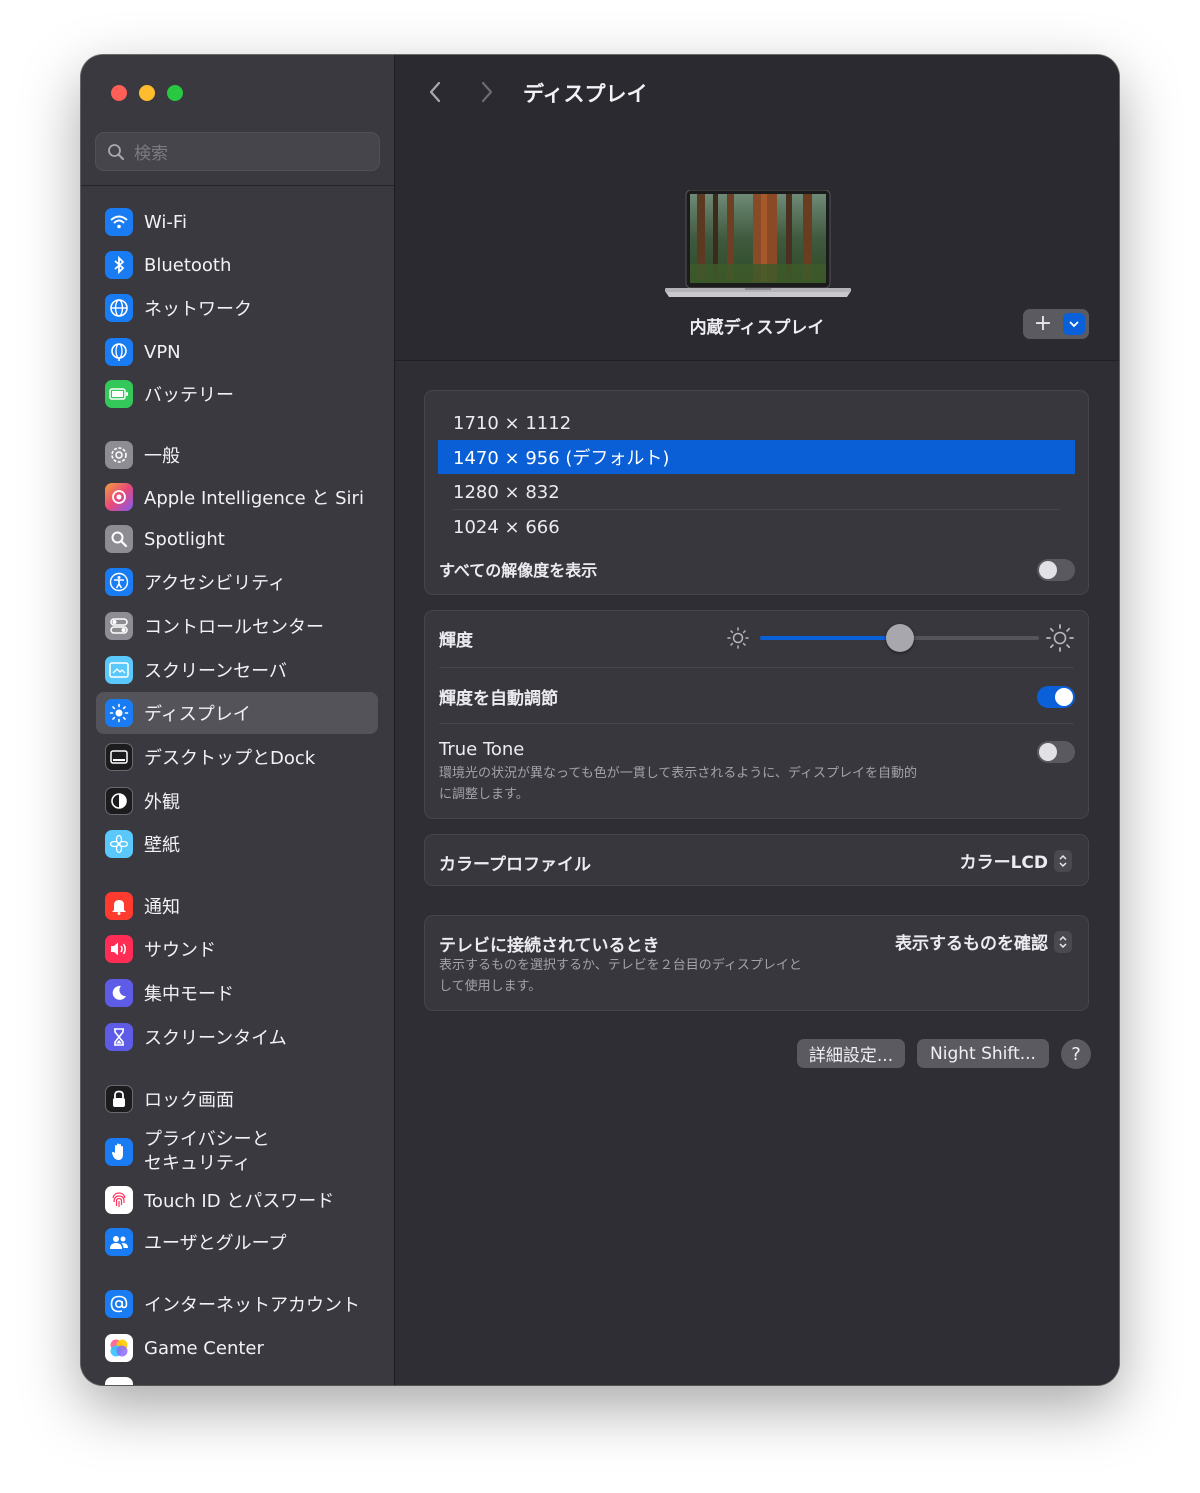 The image size is (1200, 1493). I want to click on sidebar-item-label: ロック画面, so click(189, 1100).